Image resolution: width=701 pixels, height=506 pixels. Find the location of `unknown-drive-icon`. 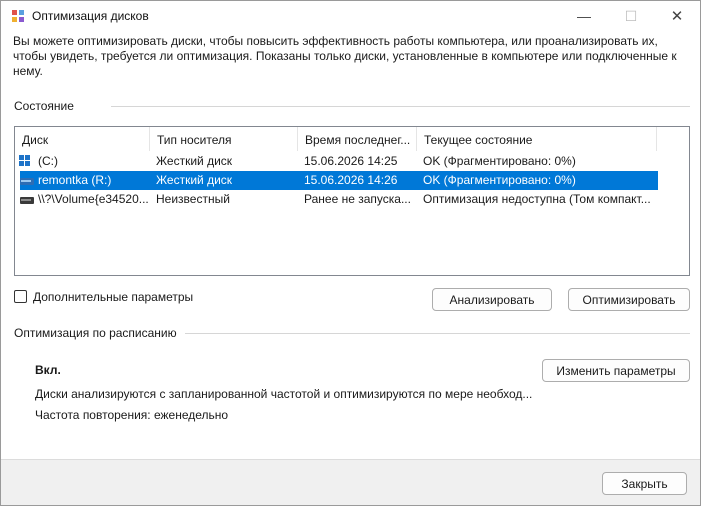

unknown-drive-icon is located at coordinates (27, 200).